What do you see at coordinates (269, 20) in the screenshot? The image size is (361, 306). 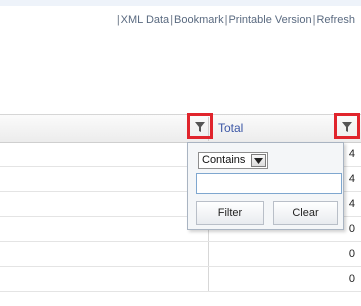 I see `printable-version-link: Printable Version` at bounding box center [269, 20].